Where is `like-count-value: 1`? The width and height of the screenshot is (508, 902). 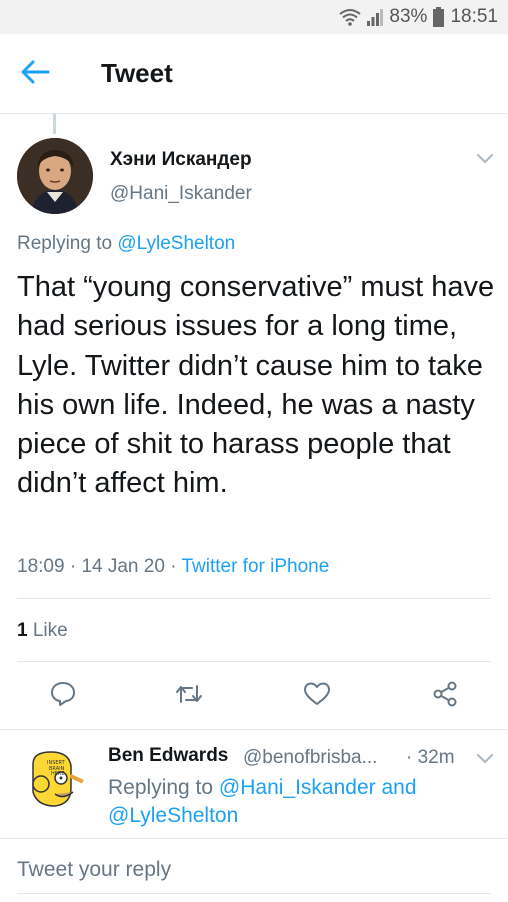
like-count-value: 1 is located at coordinates (22, 630).